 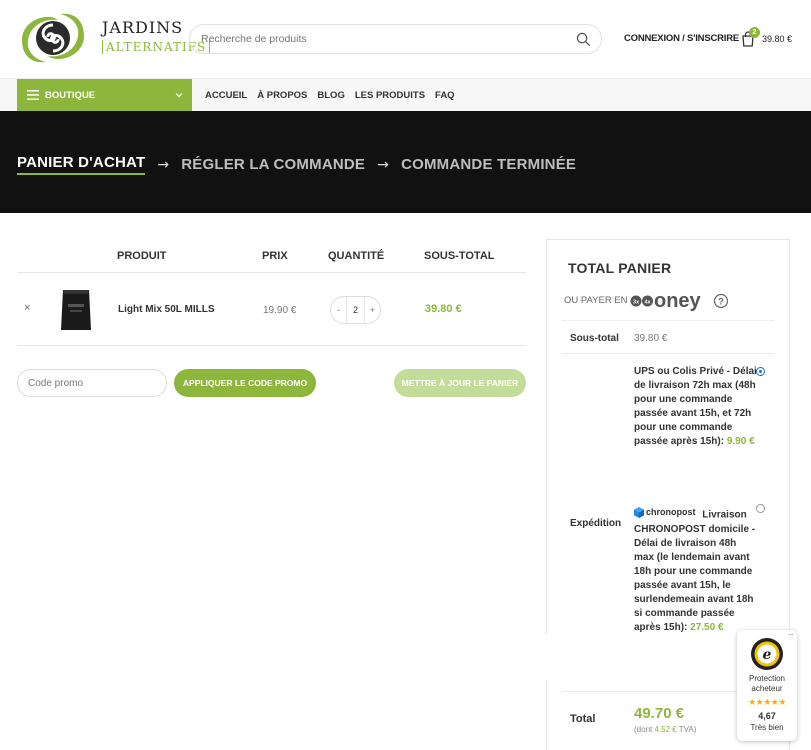 I want to click on trusted-shops-seal-icon: e, so click(x=767, y=654).